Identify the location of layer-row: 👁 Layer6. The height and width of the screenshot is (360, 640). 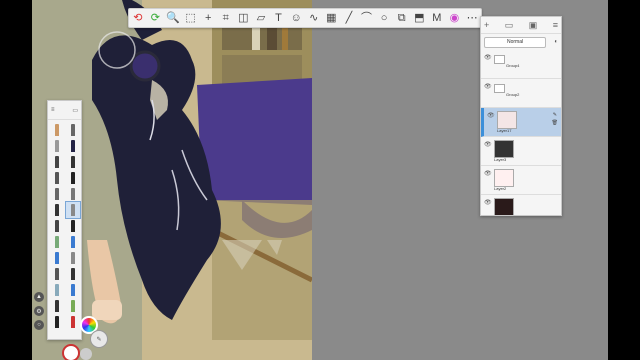
(521, 205).